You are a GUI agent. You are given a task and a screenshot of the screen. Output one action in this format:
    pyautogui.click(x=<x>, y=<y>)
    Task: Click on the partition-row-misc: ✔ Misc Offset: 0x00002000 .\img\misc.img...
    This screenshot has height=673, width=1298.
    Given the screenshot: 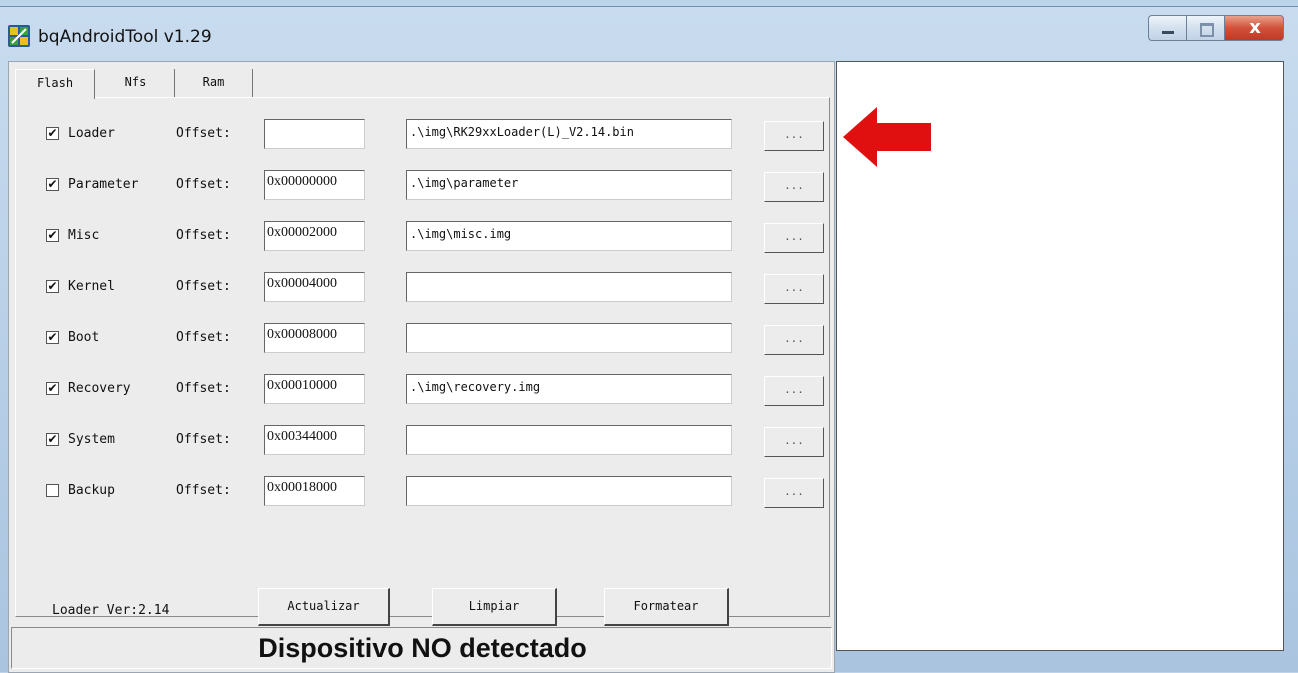 What is the action you would take?
    pyautogui.click(x=436, y=237)
    